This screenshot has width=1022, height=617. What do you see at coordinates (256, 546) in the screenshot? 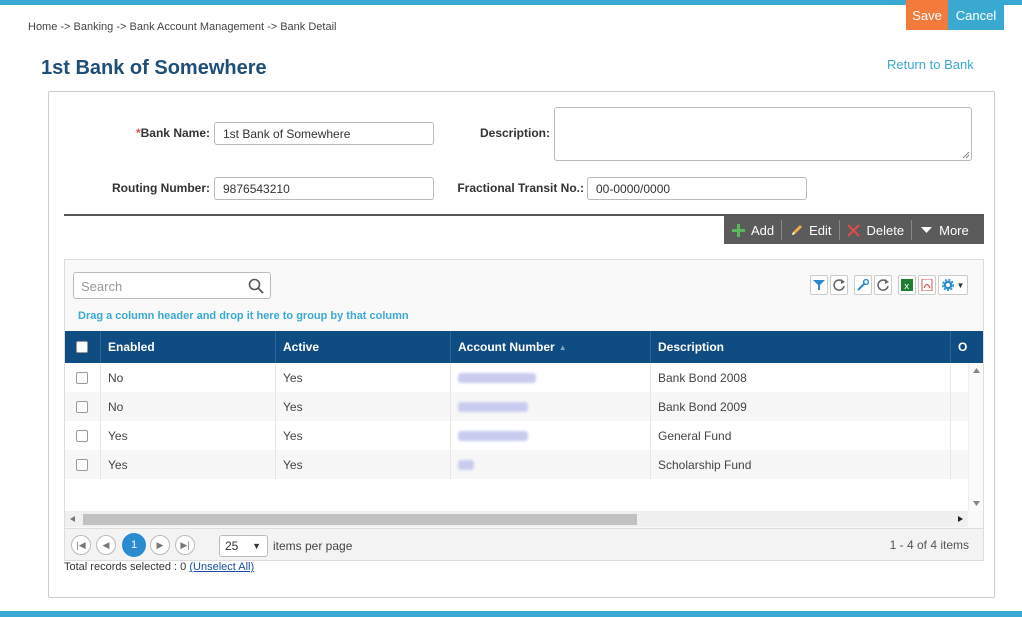
I see `chevron-down-icon: ▼` at bounding box center [256, 546].